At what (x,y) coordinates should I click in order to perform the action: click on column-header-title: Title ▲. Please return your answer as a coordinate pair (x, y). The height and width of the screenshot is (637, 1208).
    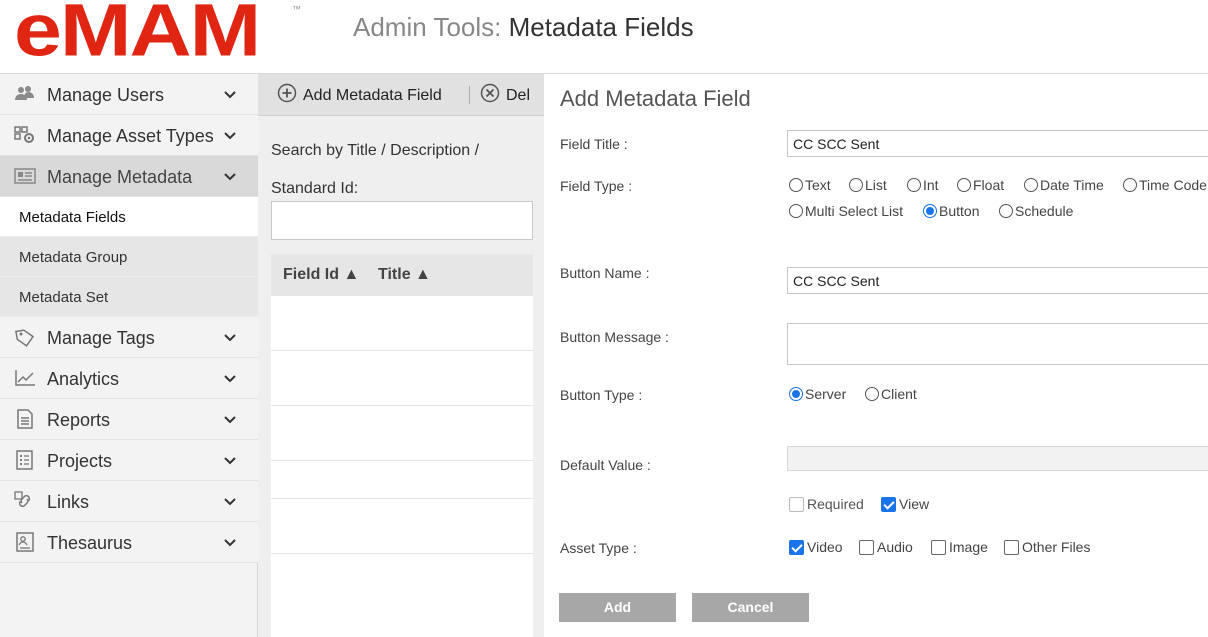
    Looking at the image, I should click on (404, 275).